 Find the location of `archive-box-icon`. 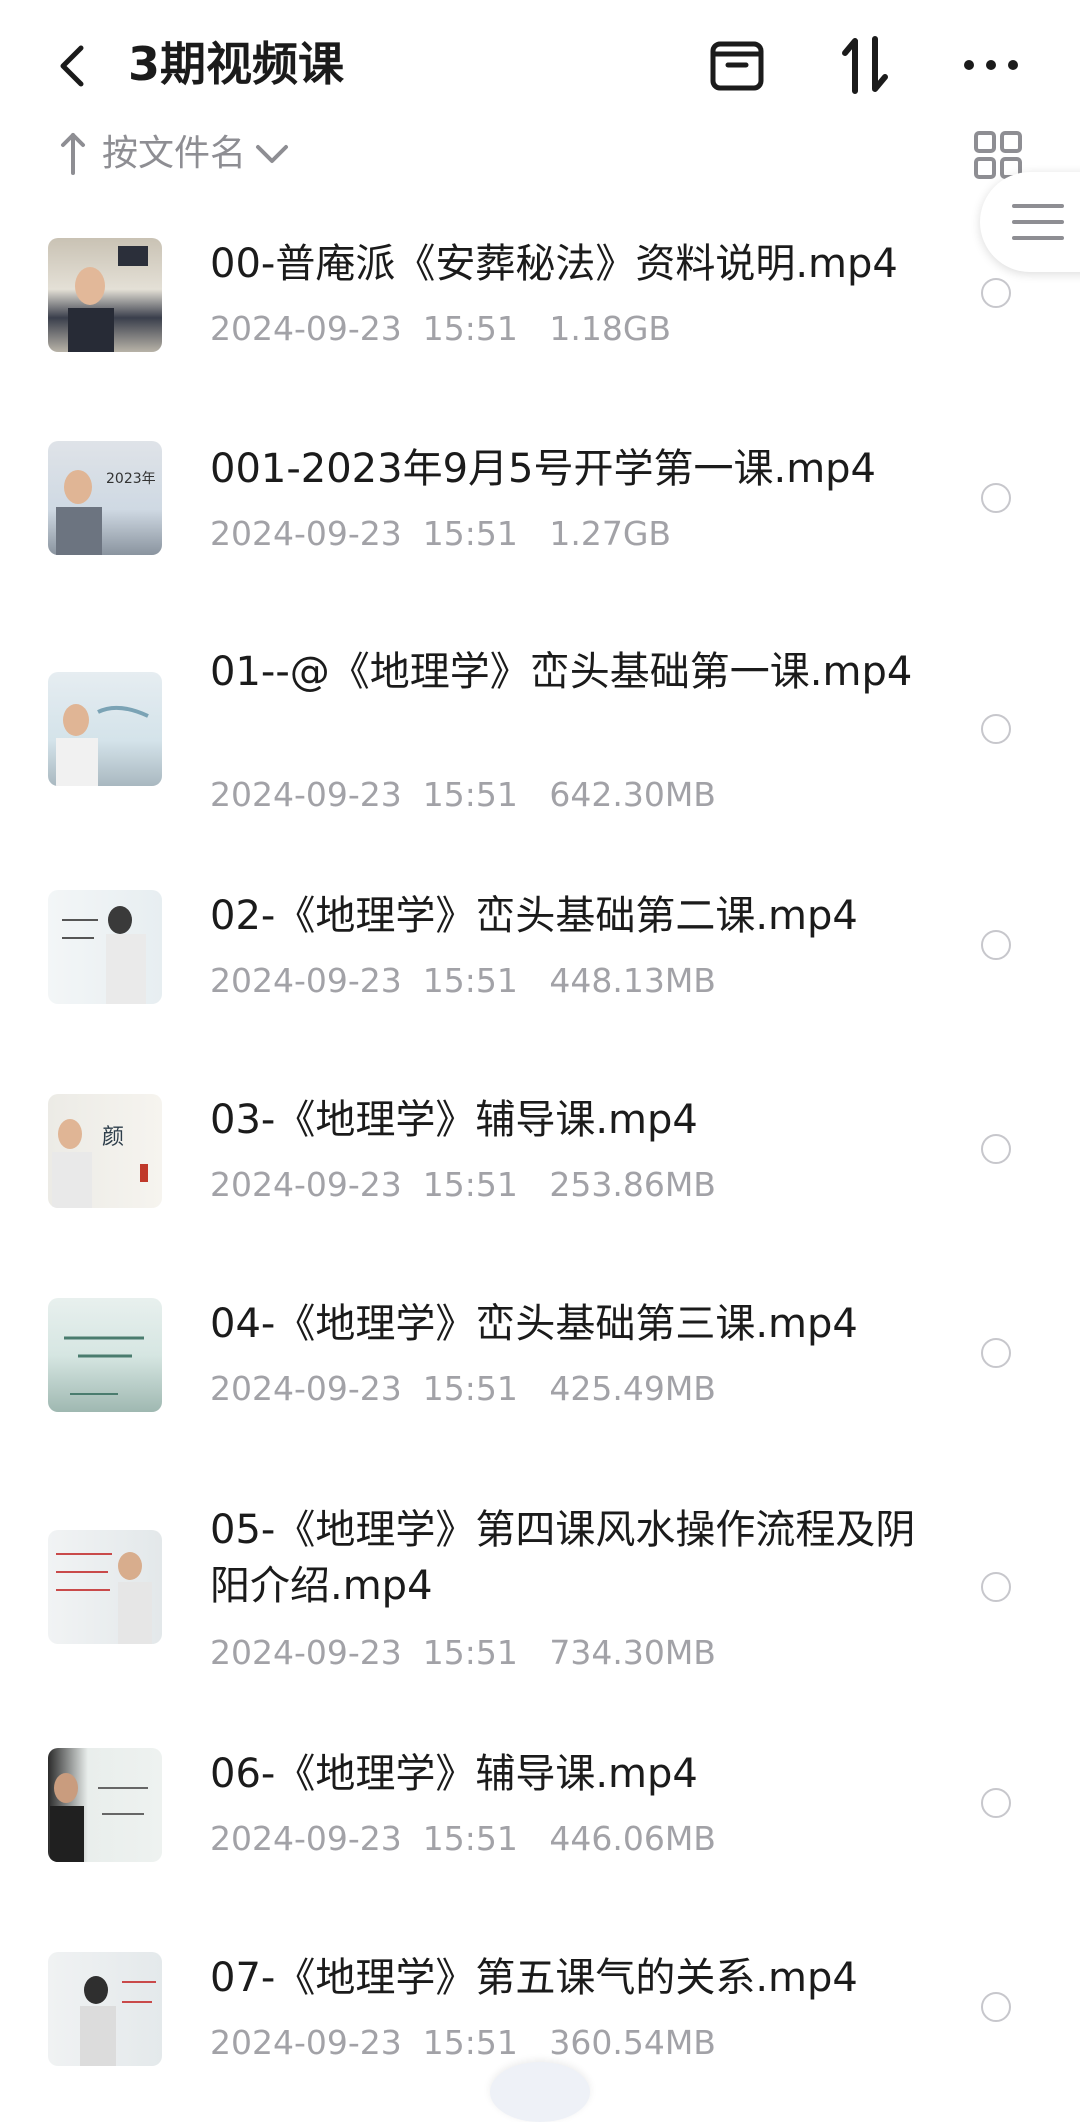

archive-box-icon is located at coordinates (737, 66).